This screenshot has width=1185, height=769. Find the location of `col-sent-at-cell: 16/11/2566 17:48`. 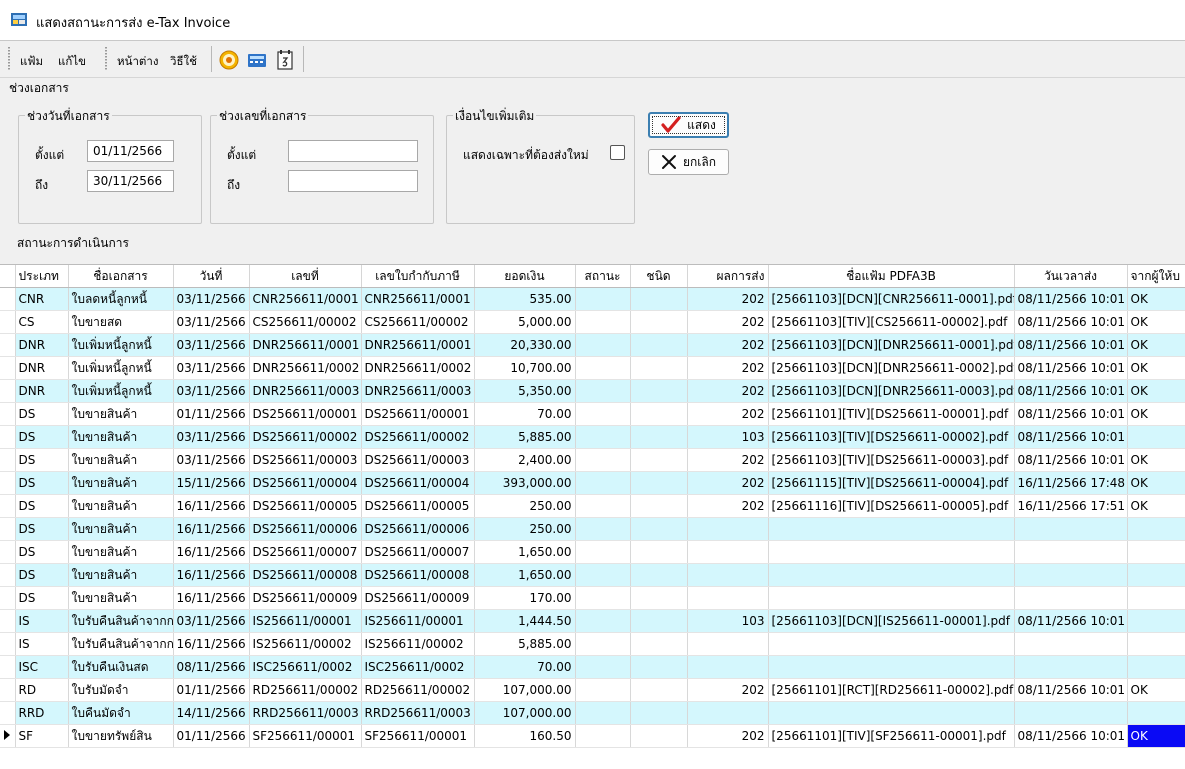

col-sent-at-cell: 16/11/2566 17:48 is located at coordinates (1071, 483).